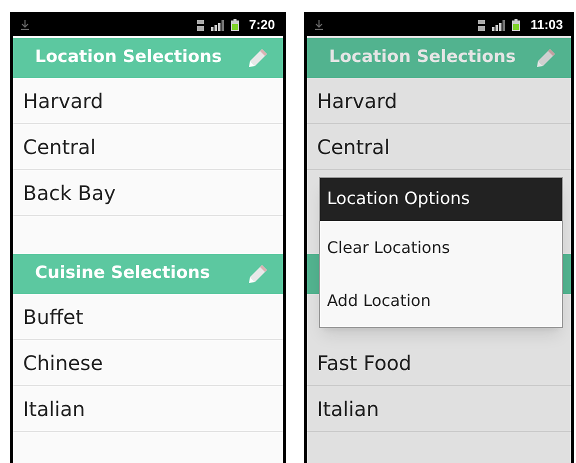 This screenshot has height=463, width=576. What do you see at coordinates (441, 199) in the screenshot?
I see `dialog-title: Location Options` at bounding box center [441, 199].